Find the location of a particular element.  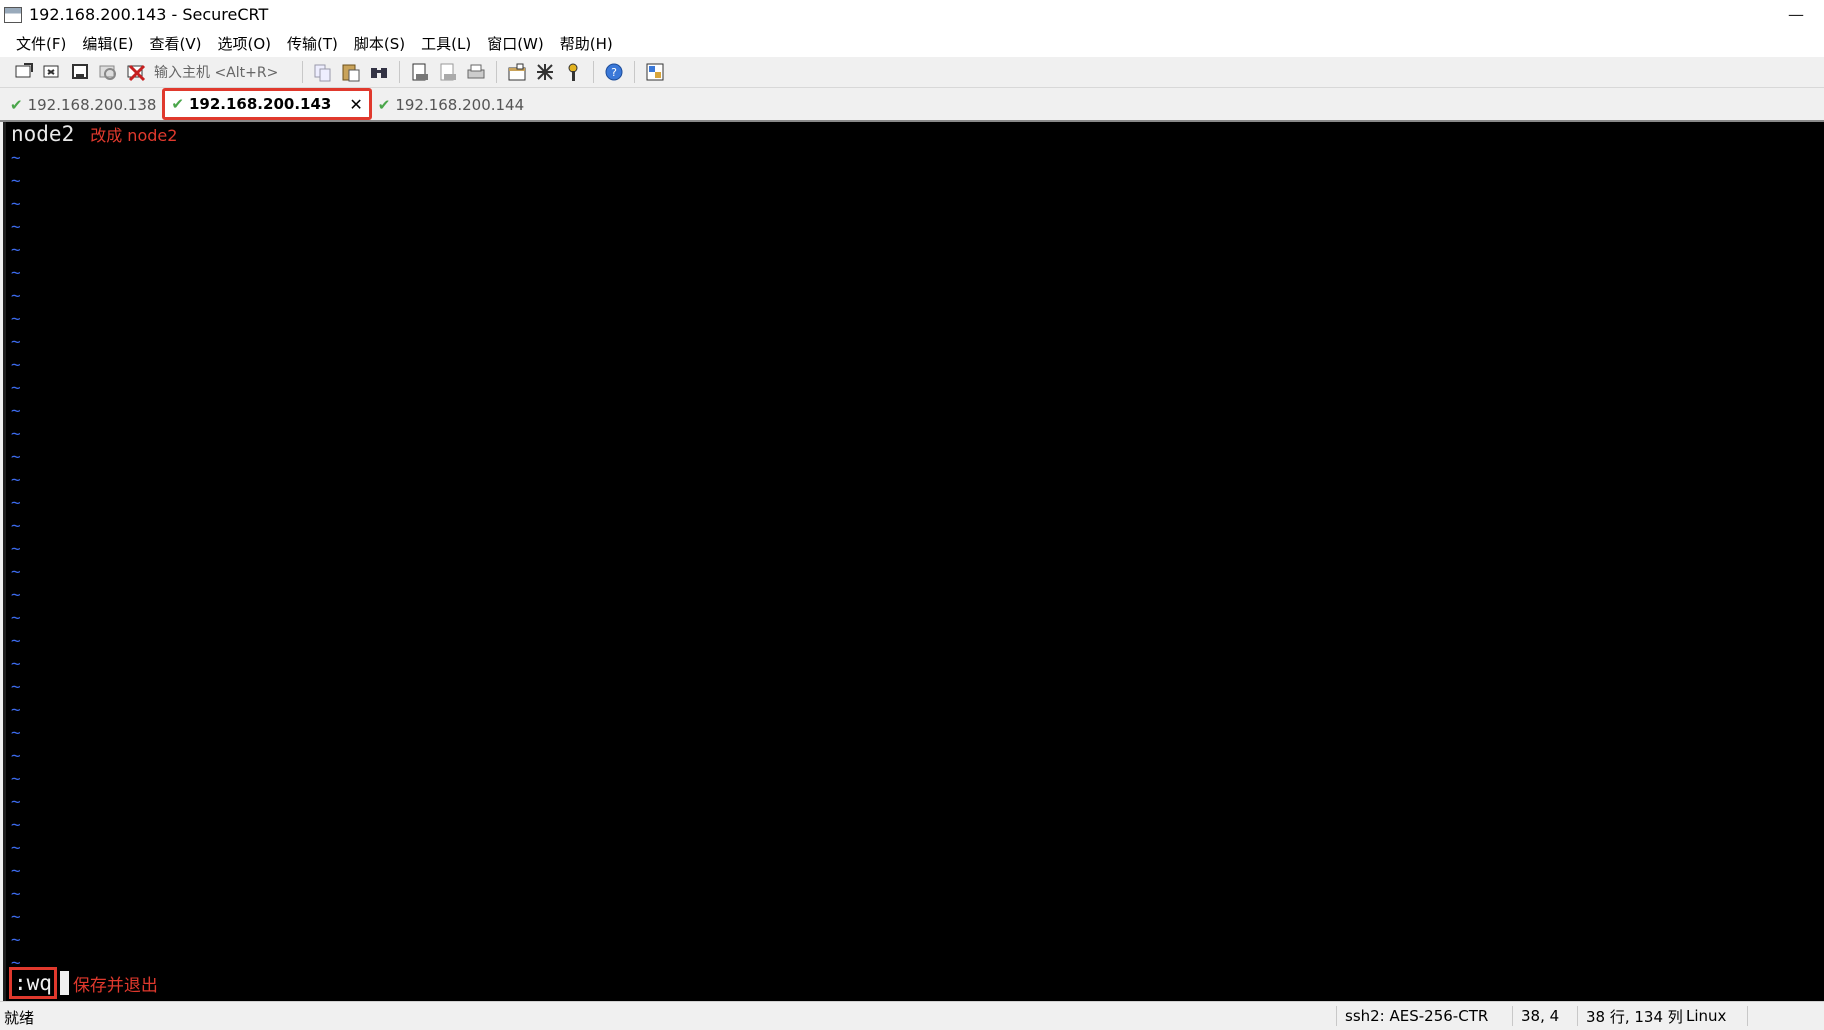

tab-192-168-200-144: ✔ 192.168.200.144 is located at coordinates (451, 105).